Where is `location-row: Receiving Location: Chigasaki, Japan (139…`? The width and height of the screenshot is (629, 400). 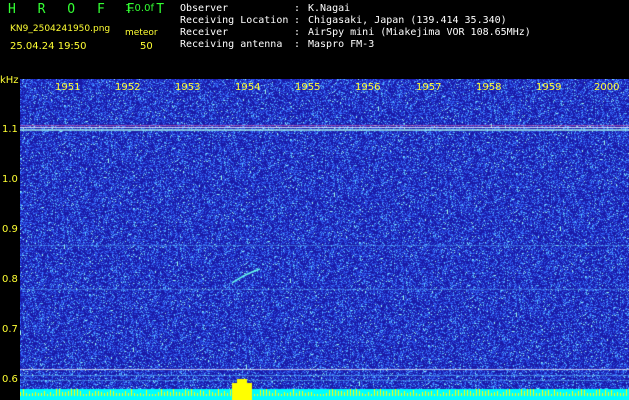
location-row: Receiving Location: Chigasaki, Japan (139… is located at coordinates (343, 20).